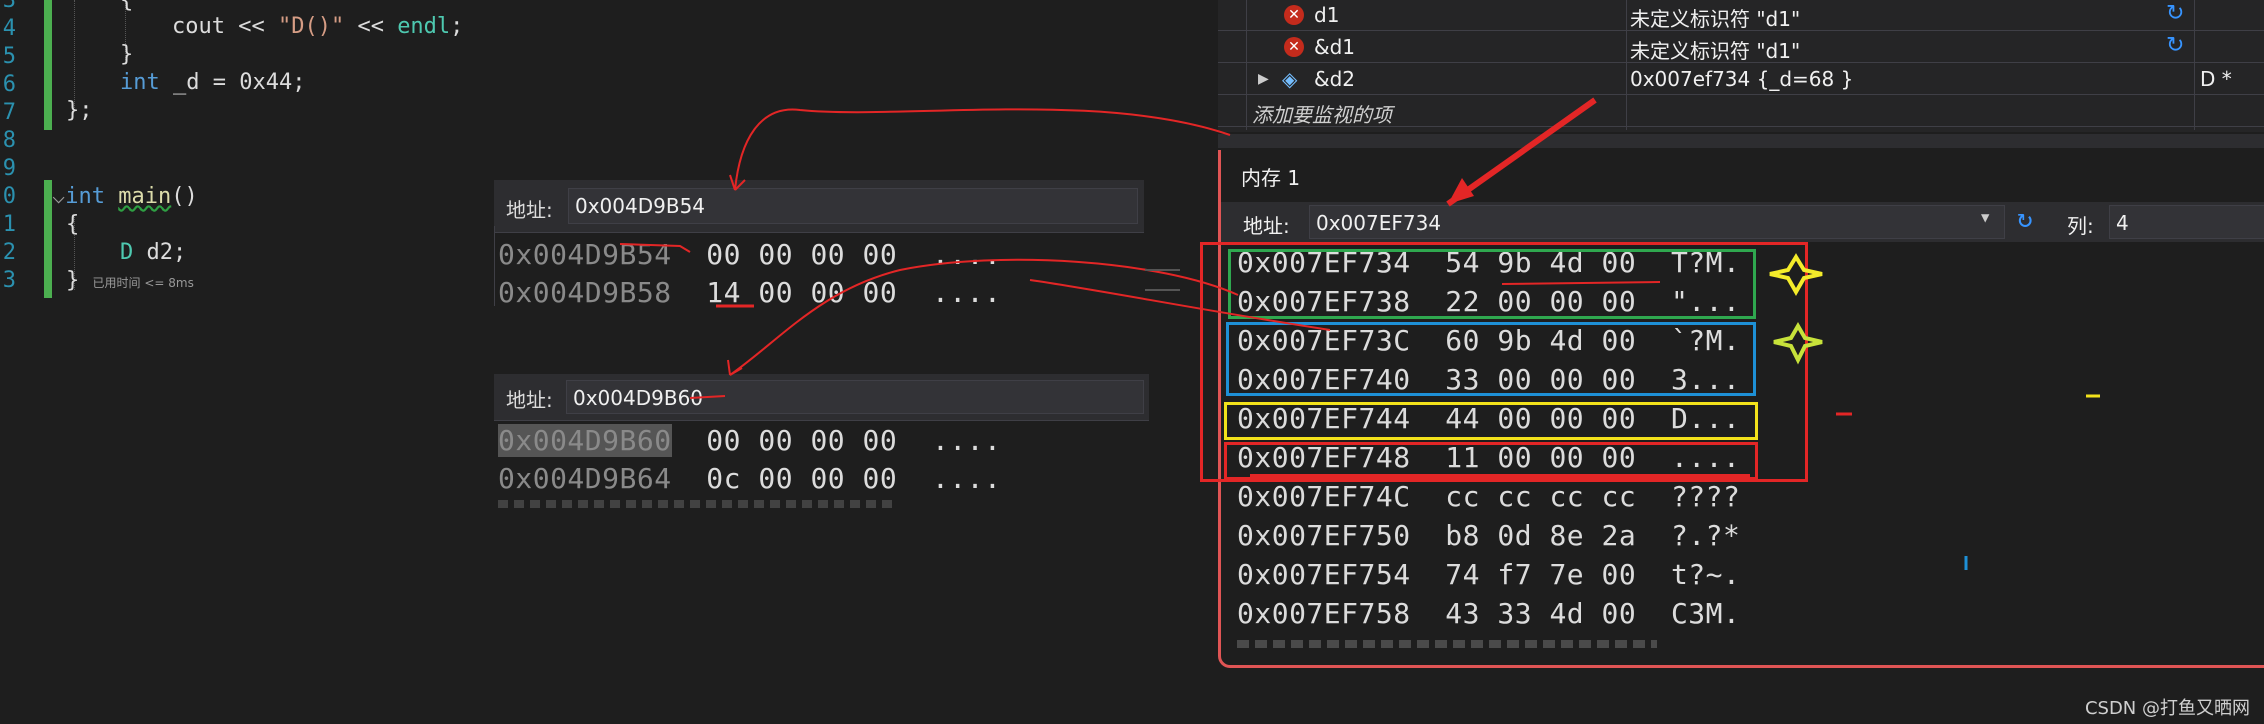  Describe the element at coordinates (2167, 708) in the screenshot. I see `watermark: CSDN @打鱼又晒网` at that location.